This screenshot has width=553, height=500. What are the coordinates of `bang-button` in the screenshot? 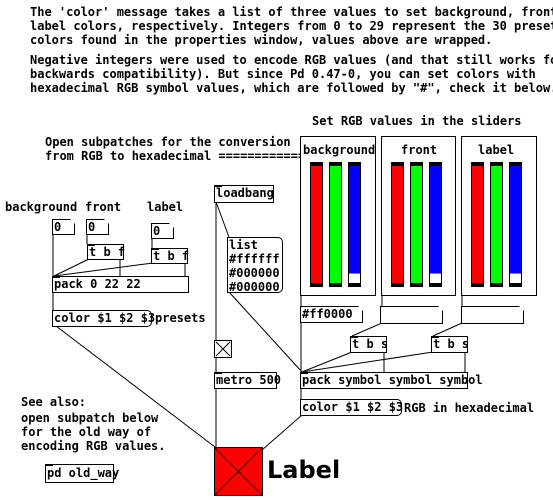 It's located at (238, 471).